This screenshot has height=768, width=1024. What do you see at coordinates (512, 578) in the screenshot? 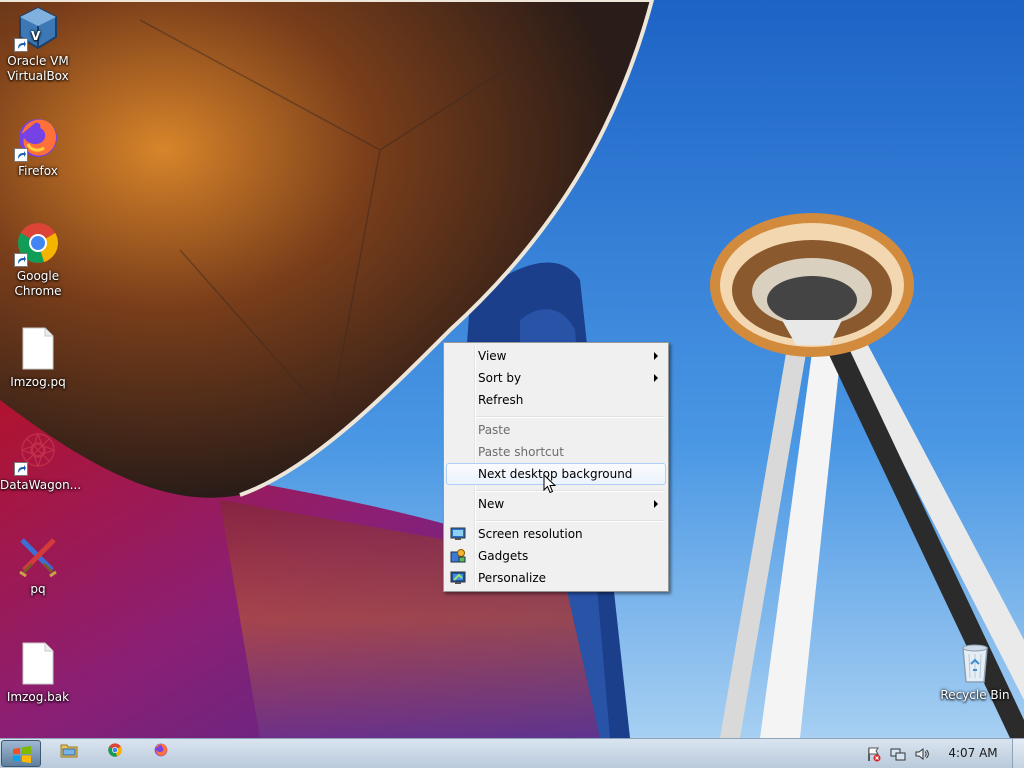
I see `menu-item-label: Personalize` at bounding box center [512, 578].